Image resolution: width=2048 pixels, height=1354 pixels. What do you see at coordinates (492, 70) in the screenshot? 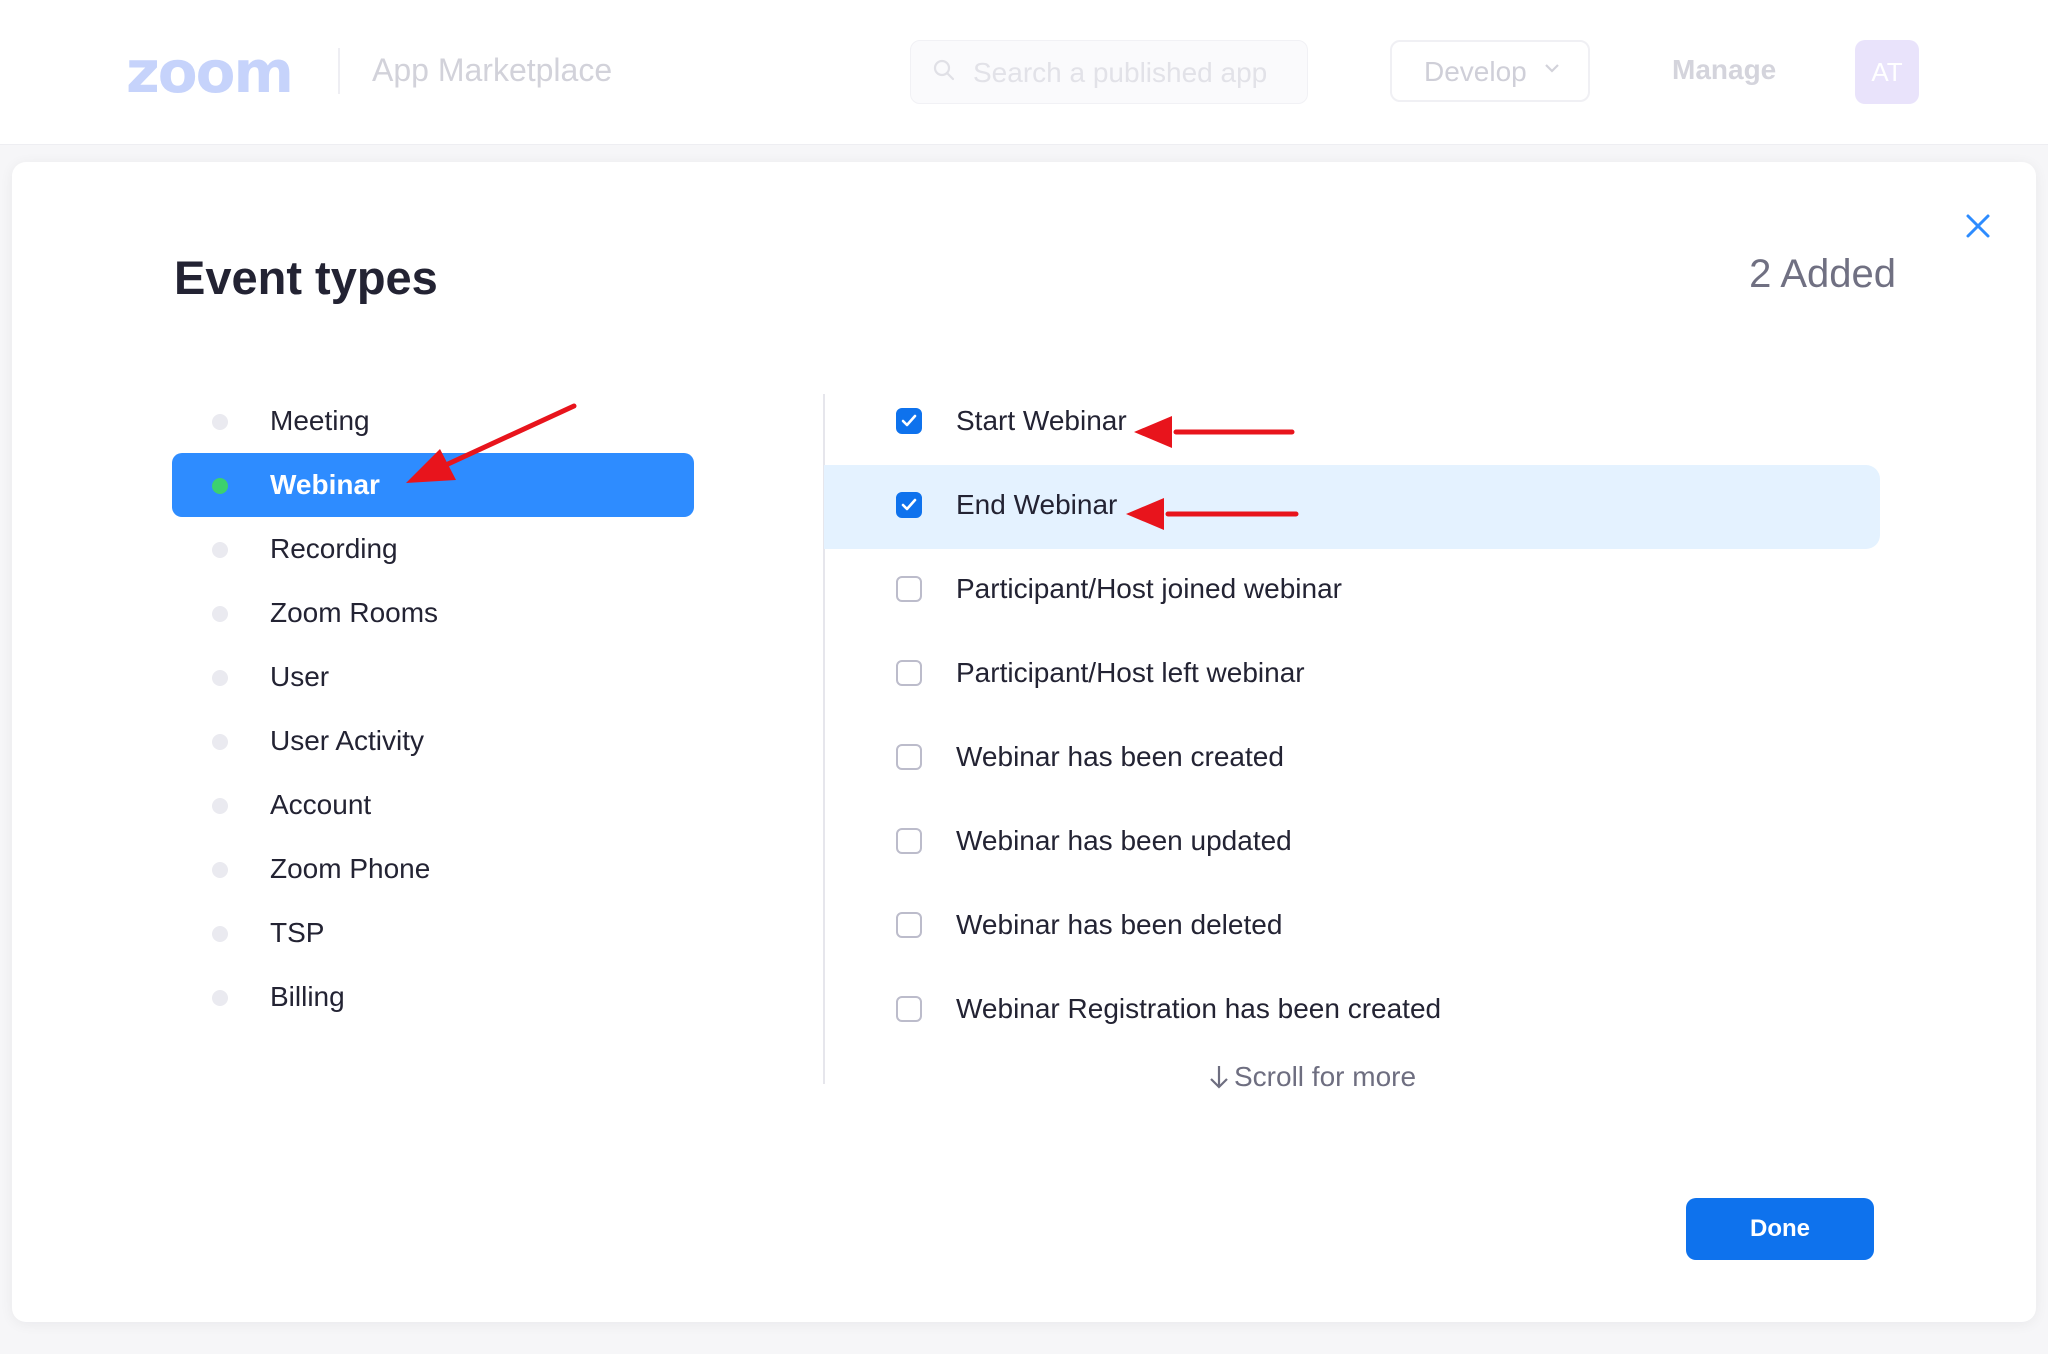
I see `app-marketplace-title: App Marketplace` at bounding box center [492, 70].